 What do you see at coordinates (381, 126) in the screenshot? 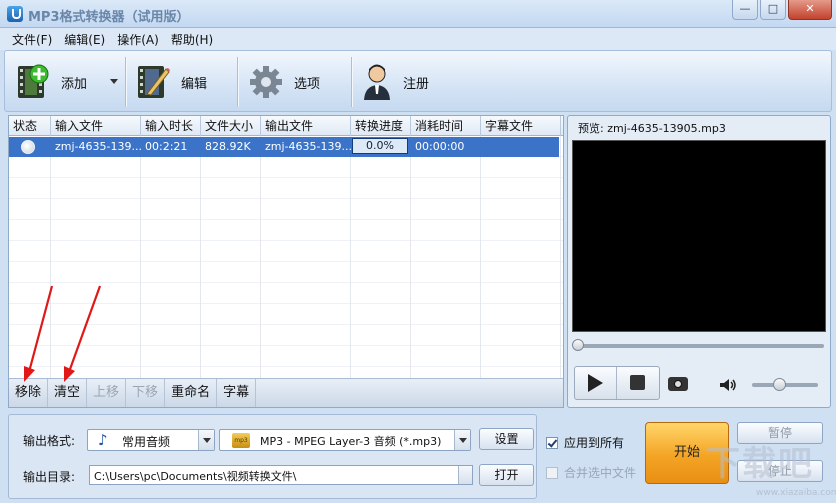
I see `column-header-progress: 转换进度` at bounding box center [381, 126].